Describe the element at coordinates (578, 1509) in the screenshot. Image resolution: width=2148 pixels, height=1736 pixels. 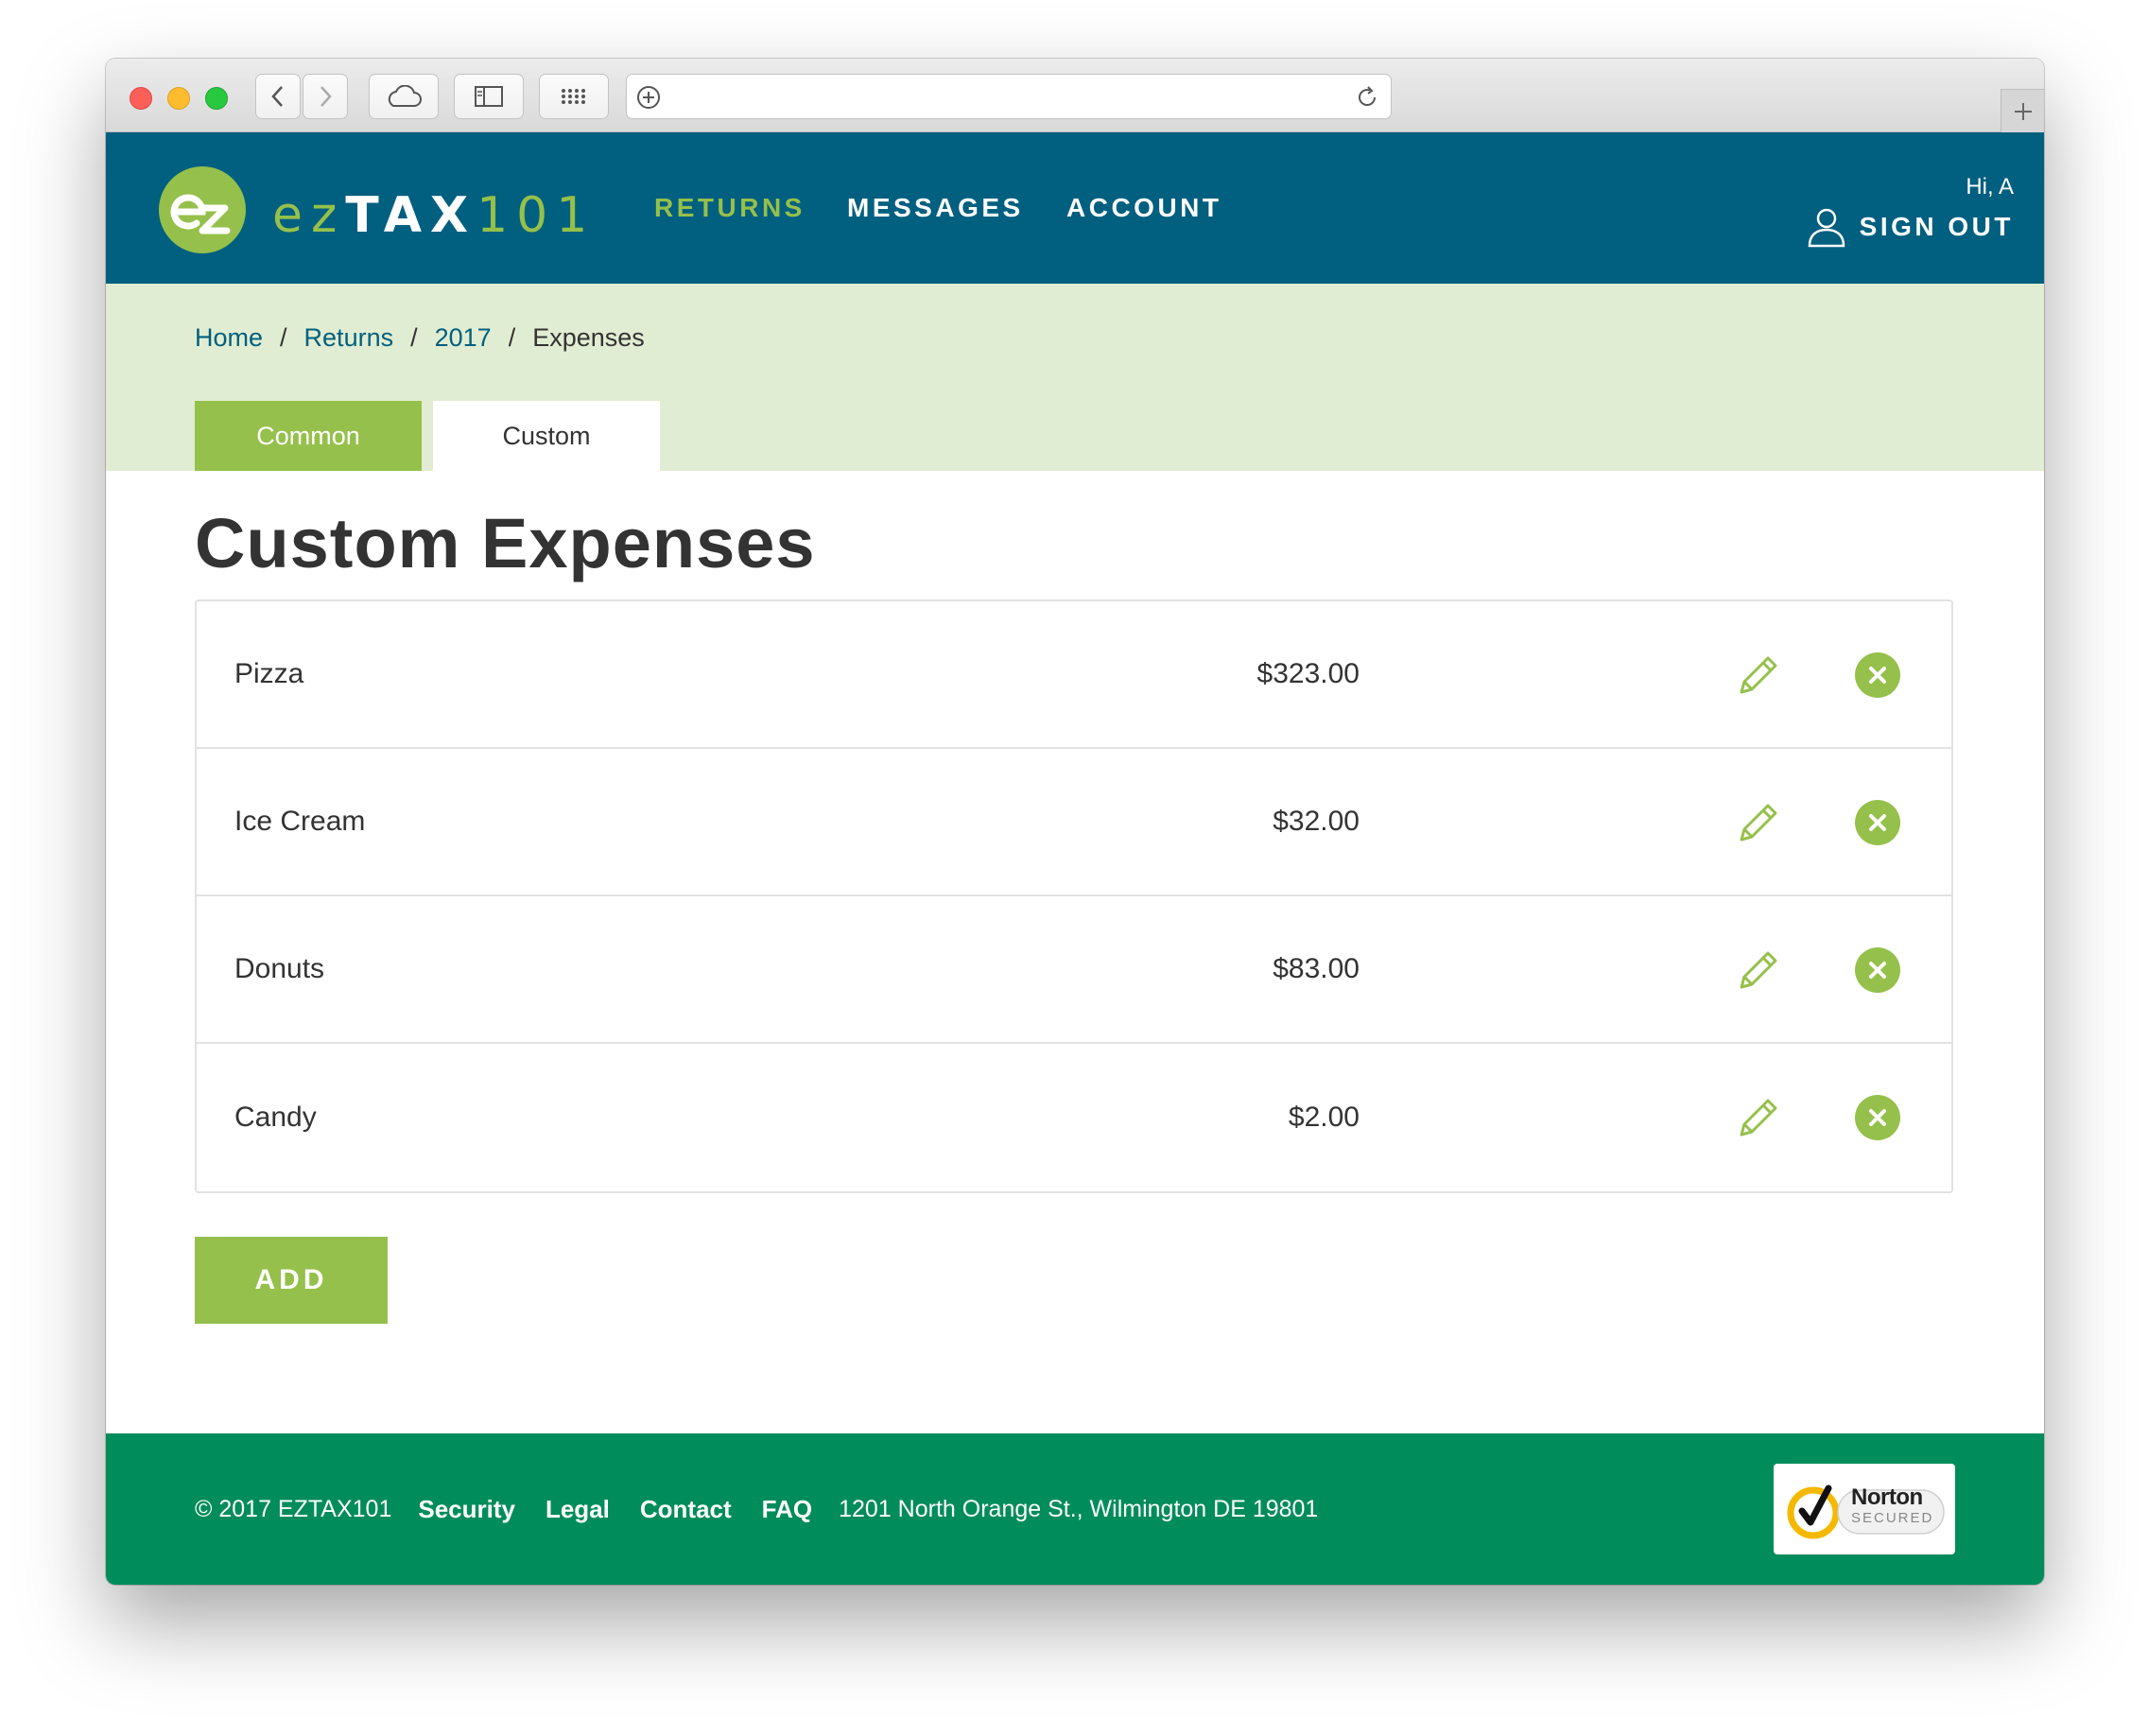
I see `footer-link-legal: Legal` at that location.